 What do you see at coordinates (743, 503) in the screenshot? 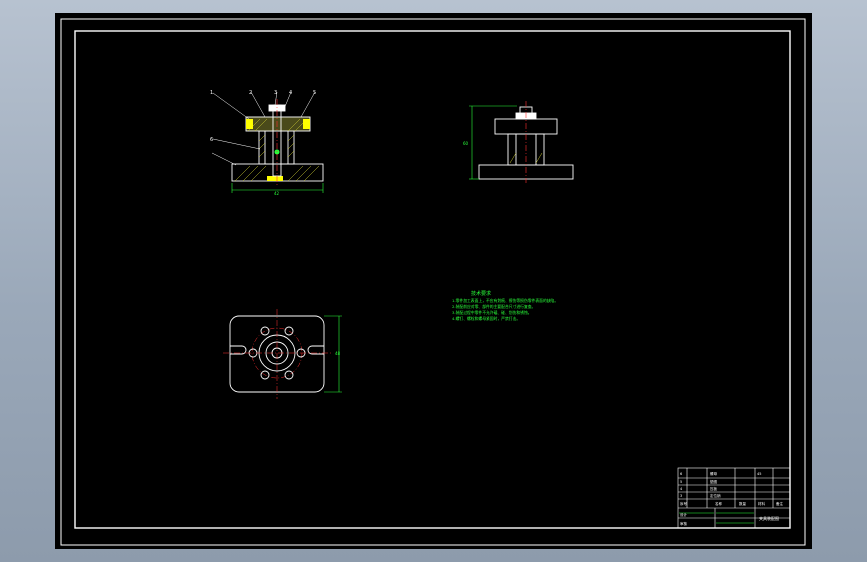
I see `tb-header-qty: 数量` at bounding box center [743, 503].